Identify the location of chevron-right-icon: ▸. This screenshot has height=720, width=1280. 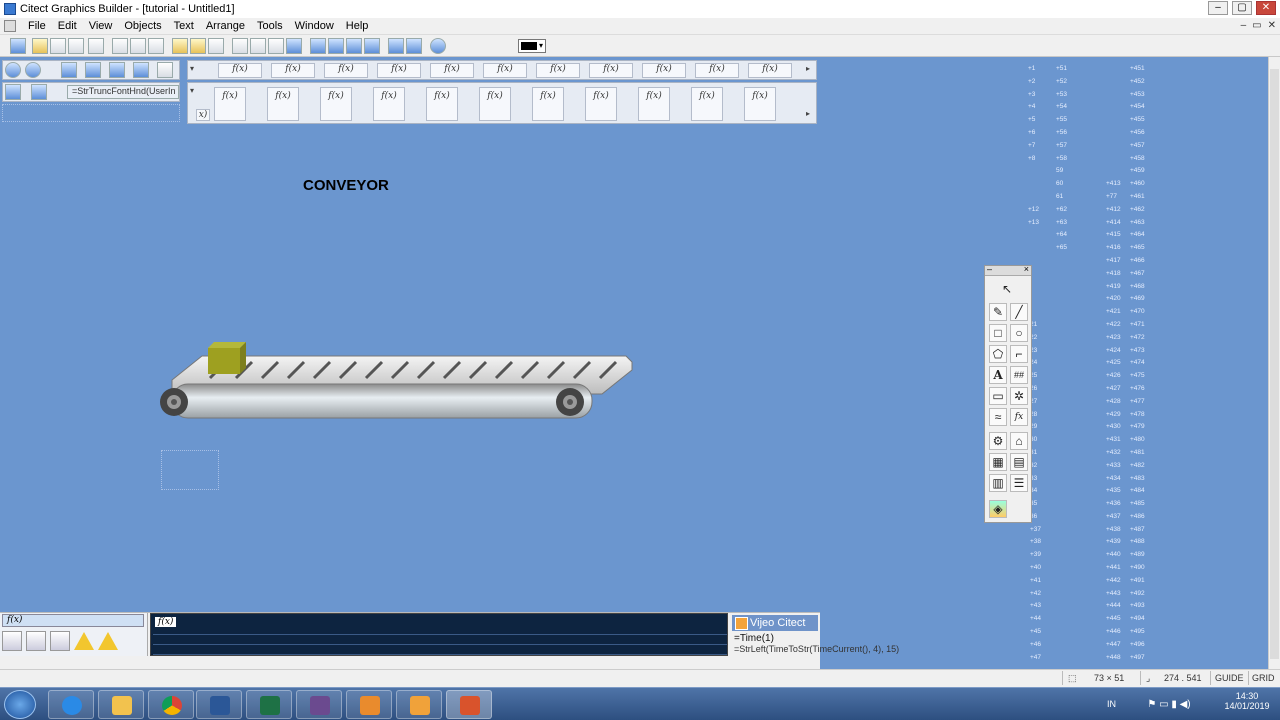
(810, 113).